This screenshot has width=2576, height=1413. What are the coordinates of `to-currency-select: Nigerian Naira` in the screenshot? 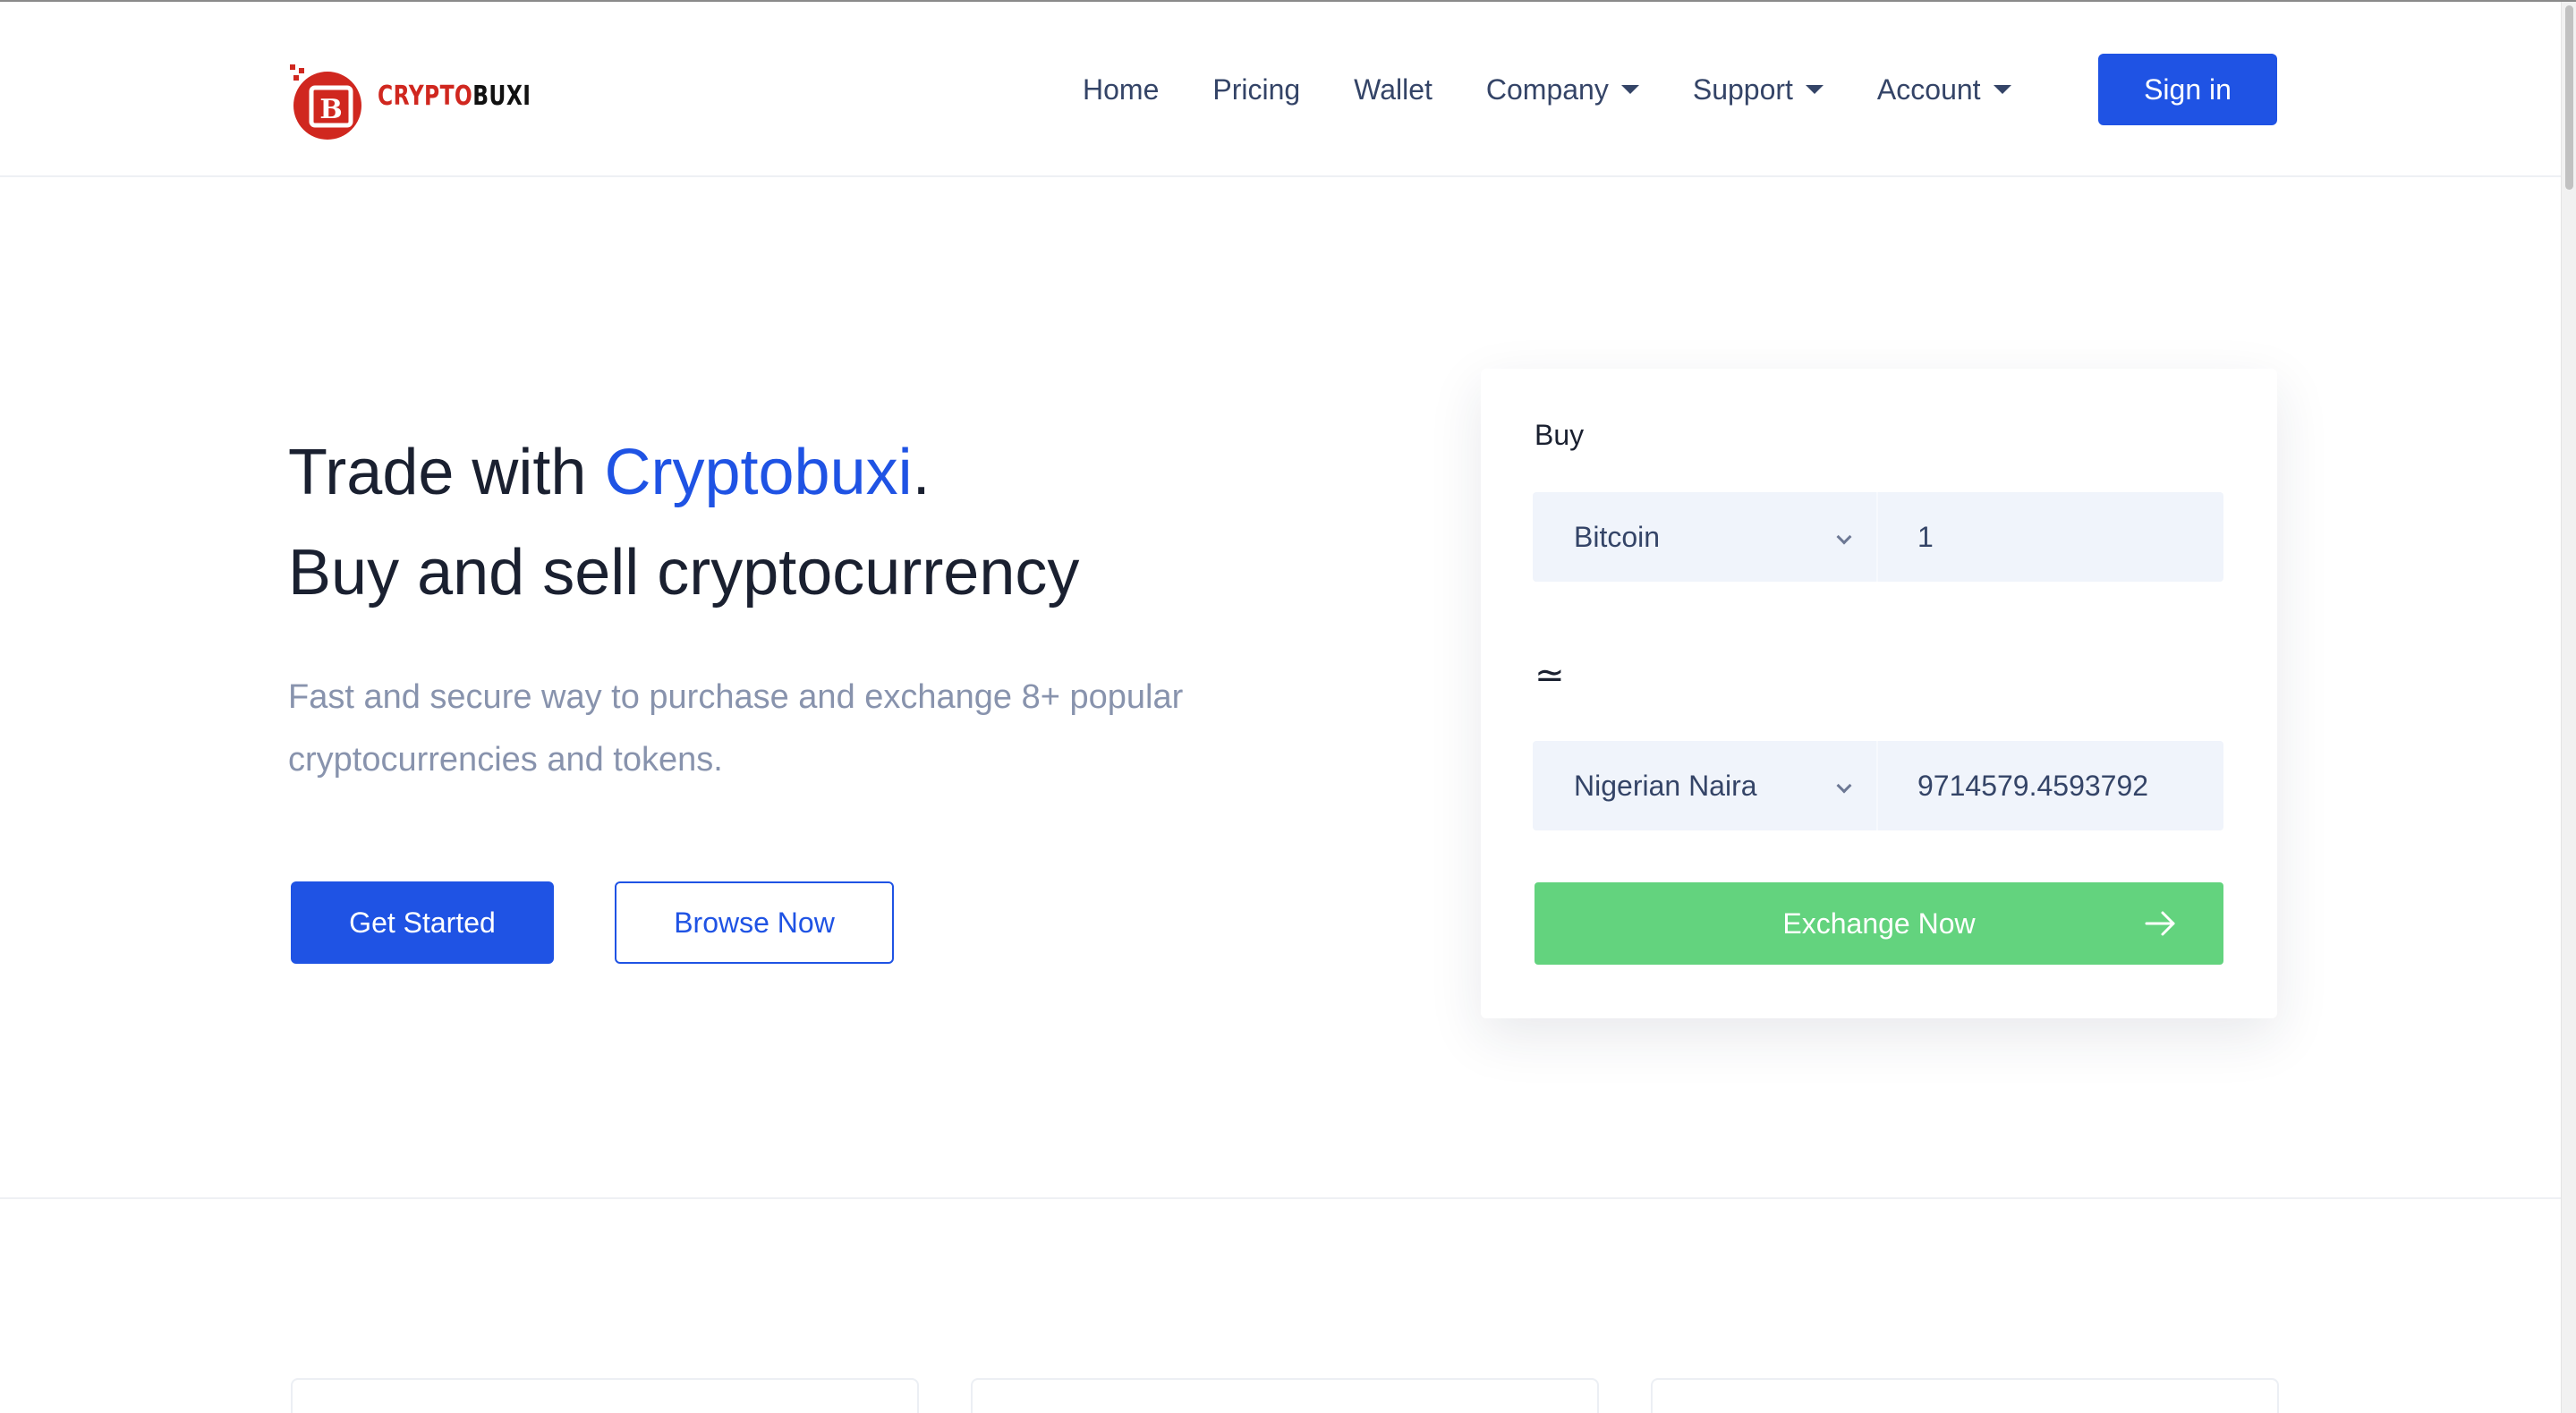 It's located at (1705, 785).